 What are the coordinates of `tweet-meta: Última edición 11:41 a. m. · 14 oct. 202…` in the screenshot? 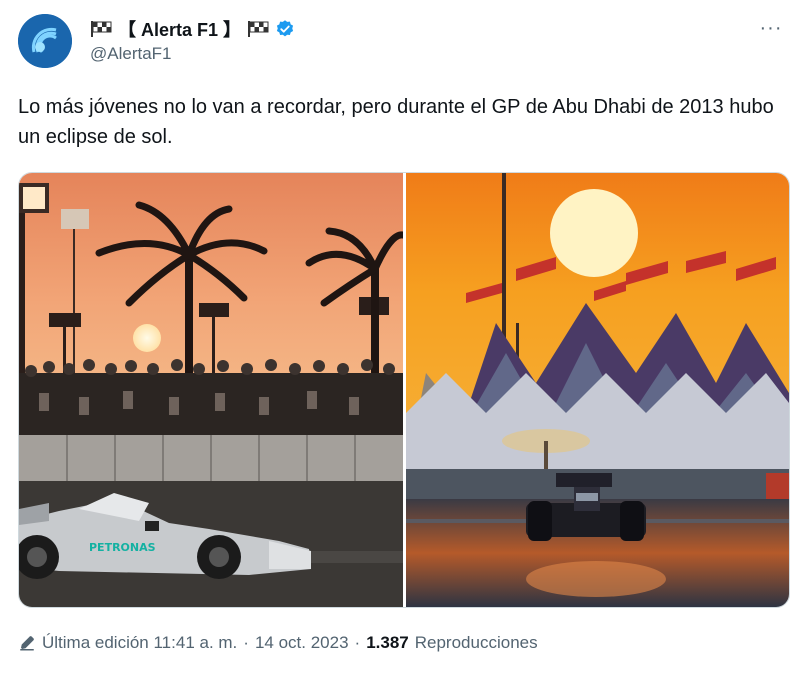 It's located at (278, 643).